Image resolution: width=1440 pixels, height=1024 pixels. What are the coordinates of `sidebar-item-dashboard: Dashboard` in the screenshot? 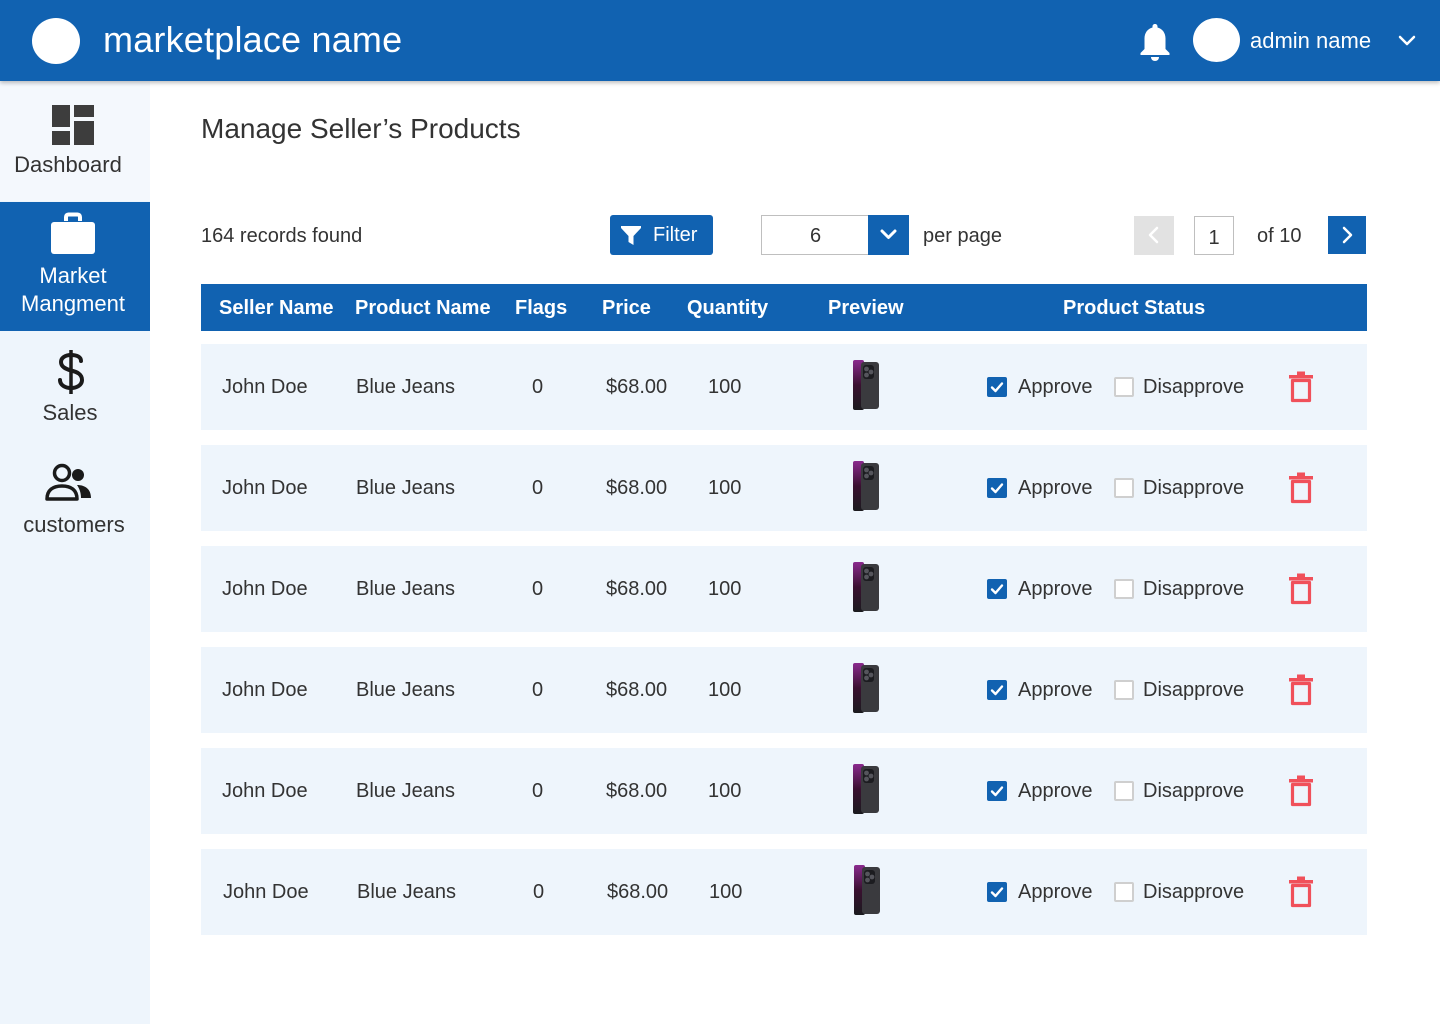 It's located at (75, 141).